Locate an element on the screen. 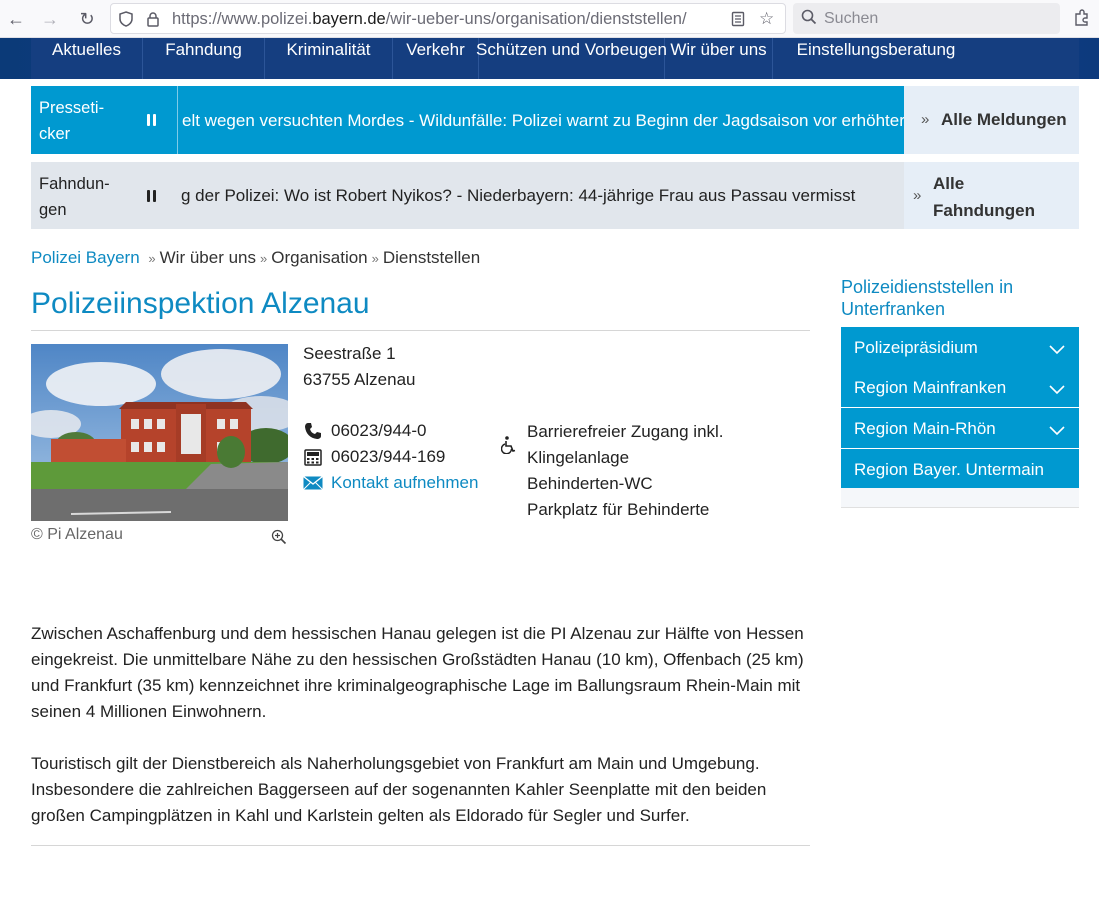  sidebar-item-region-main-rhön: Region Main-Rhön is located at coordinates (960, 428).